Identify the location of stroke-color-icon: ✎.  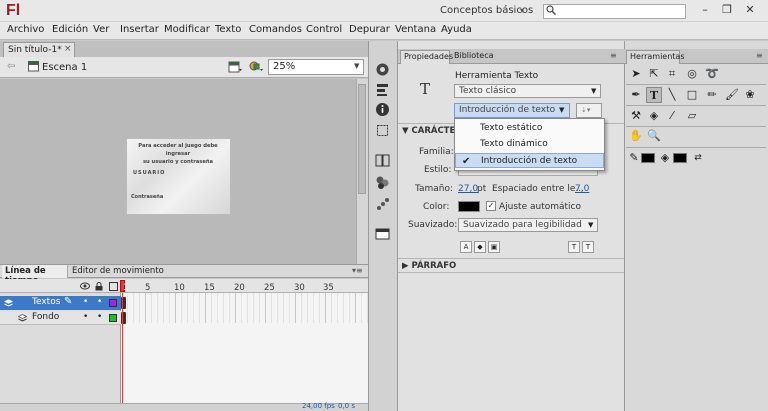
(634, 158).